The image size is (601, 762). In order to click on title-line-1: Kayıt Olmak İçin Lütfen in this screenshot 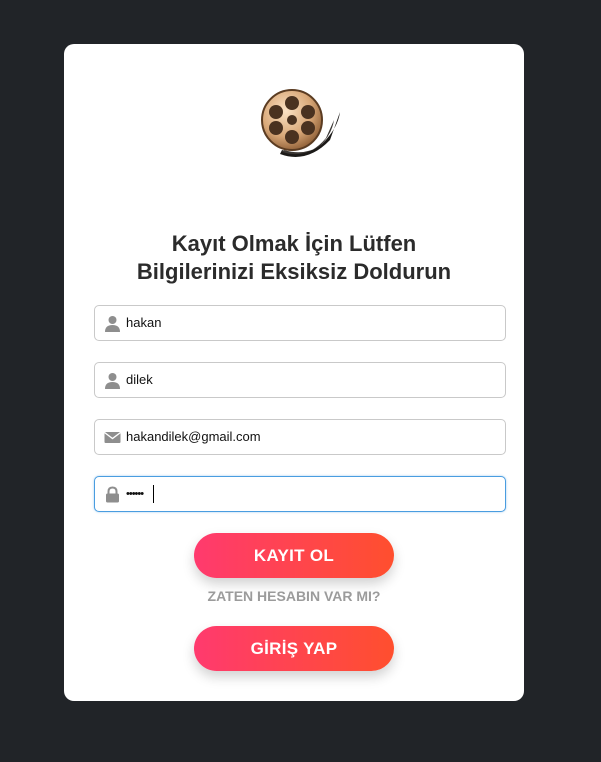, I will do `click(294, 243)`.